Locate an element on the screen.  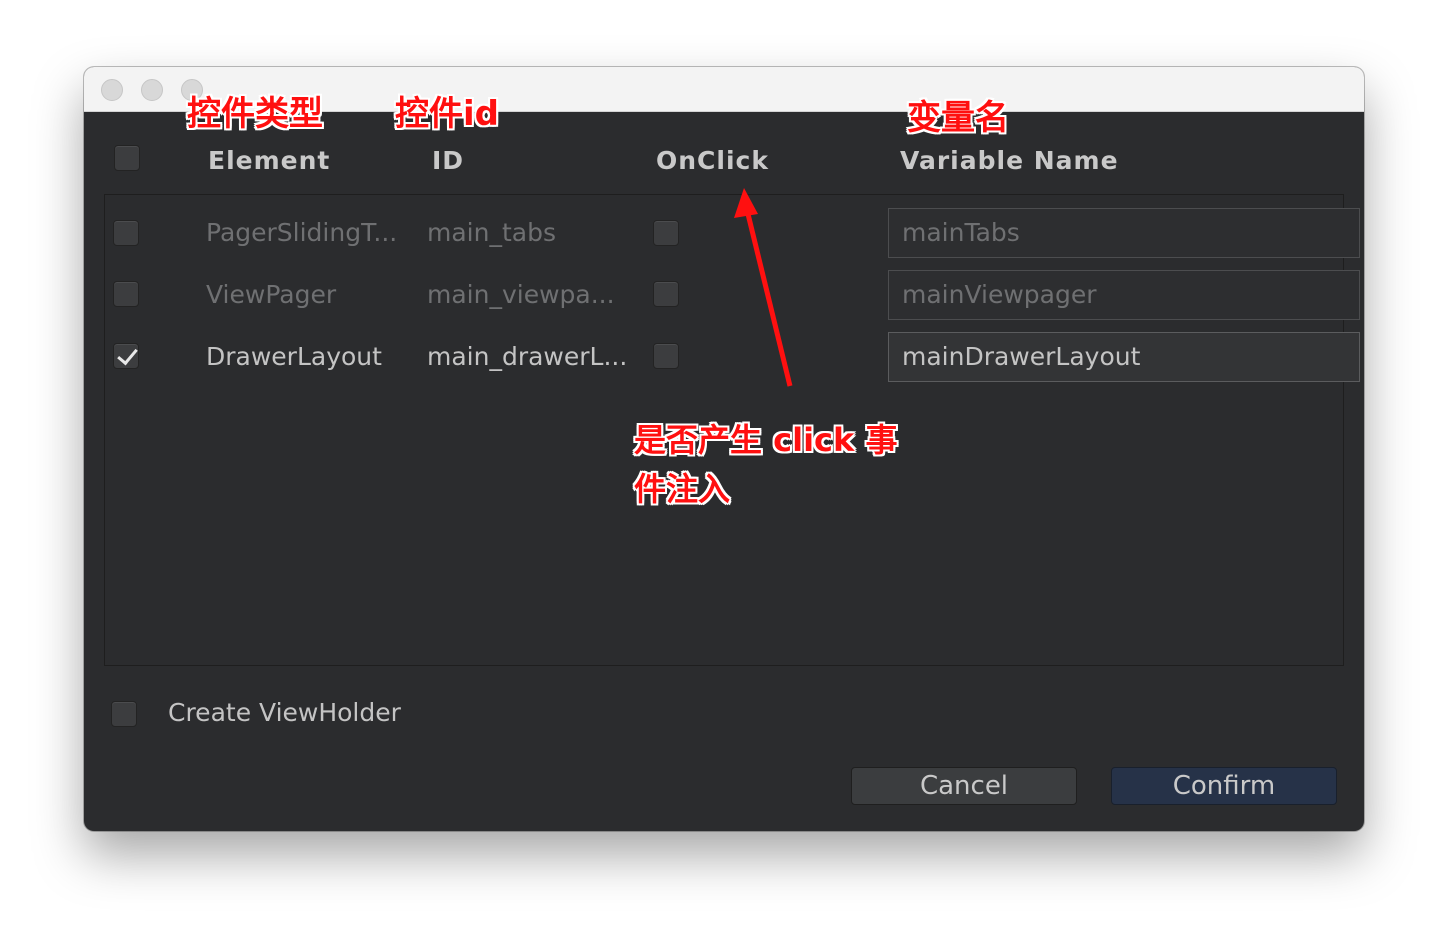
create-viewholder-checkbox is located at coordinates (124, 714).